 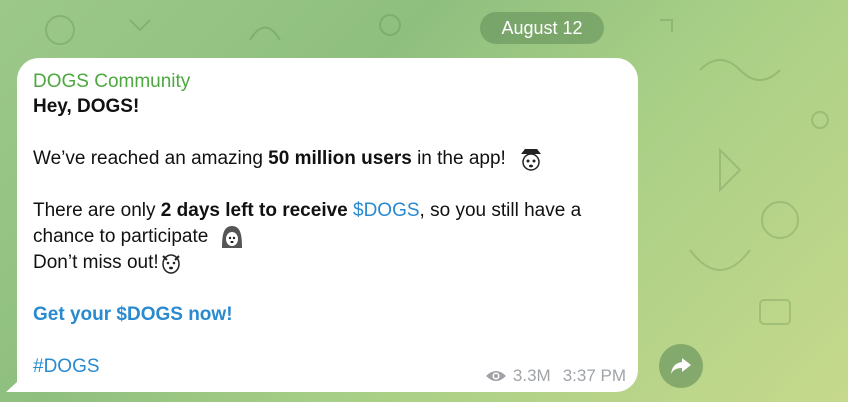 What do you see at coordinates (555, 376) in the screenshot?
I see `message-meta: 3.3M 3:37 PM` at bounding box center [555, 376].